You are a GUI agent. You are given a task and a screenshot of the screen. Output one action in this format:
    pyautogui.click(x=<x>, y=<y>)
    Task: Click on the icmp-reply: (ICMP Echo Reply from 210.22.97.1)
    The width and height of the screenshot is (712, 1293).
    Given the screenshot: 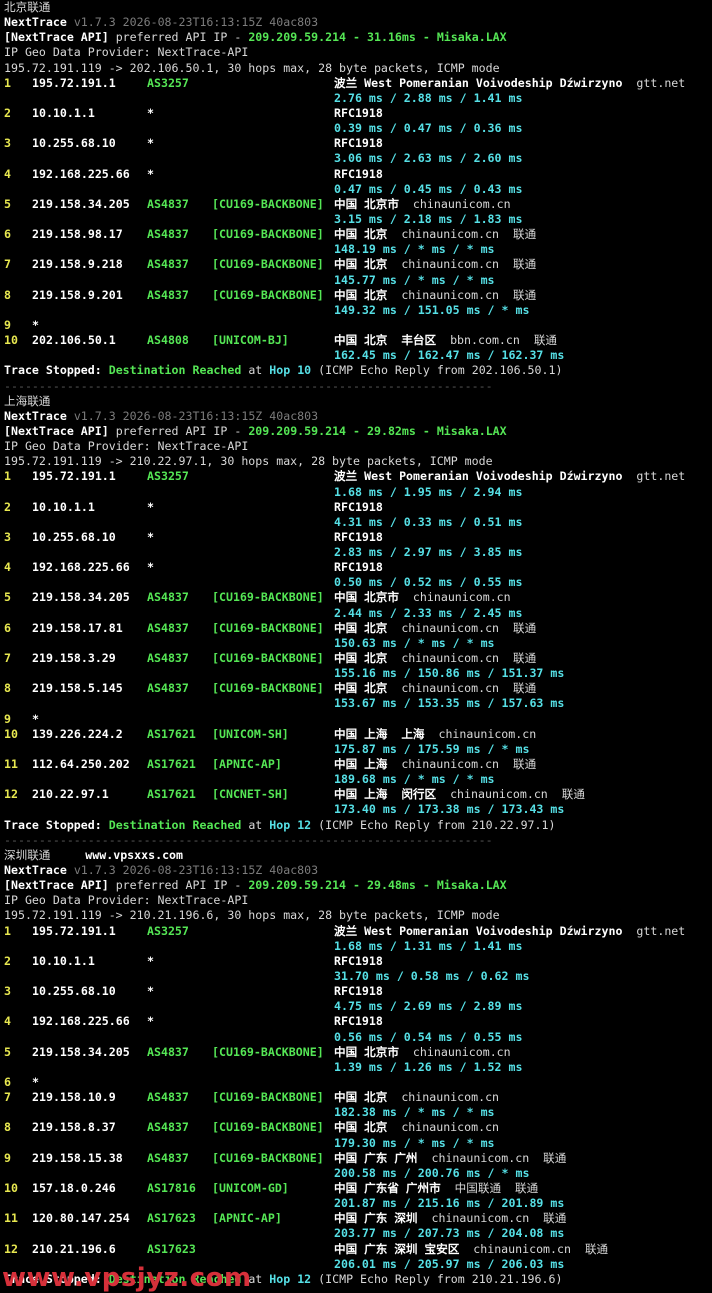 What is the action you would take?
    pyautogui.click(x=437, y=824)
    